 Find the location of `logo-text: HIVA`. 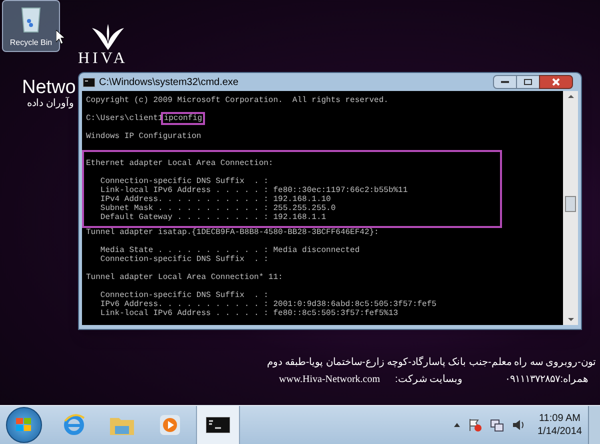

logo-text: HIVA is located at coordinates (103, 59).